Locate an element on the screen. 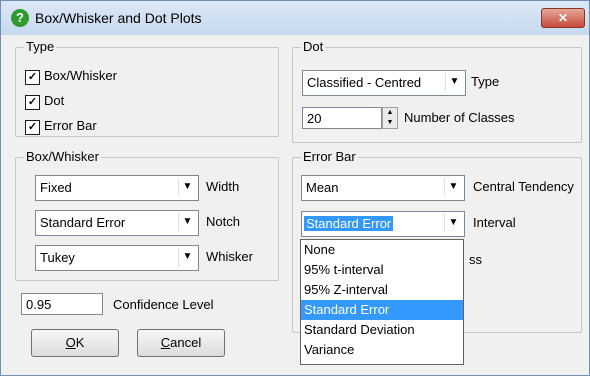  dropdown-option-standard-deviation: Standard Deviation is located at coordinates (382, 330).